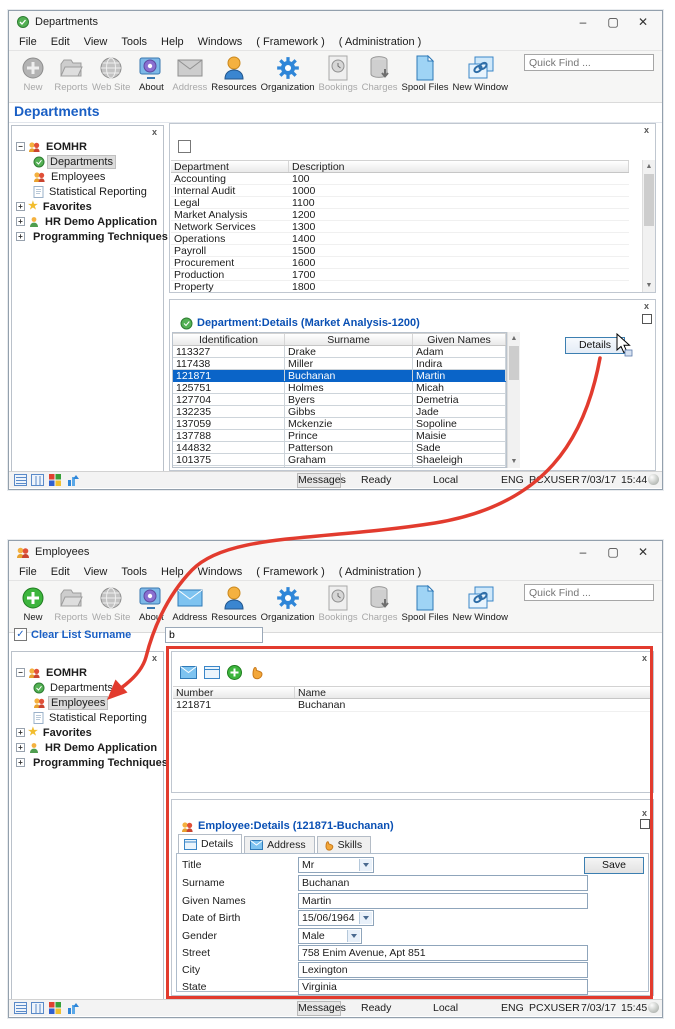 This screenshot has height=1029, width=675. I want to click on column-header-given-names: Given Names, so click(459, 339).